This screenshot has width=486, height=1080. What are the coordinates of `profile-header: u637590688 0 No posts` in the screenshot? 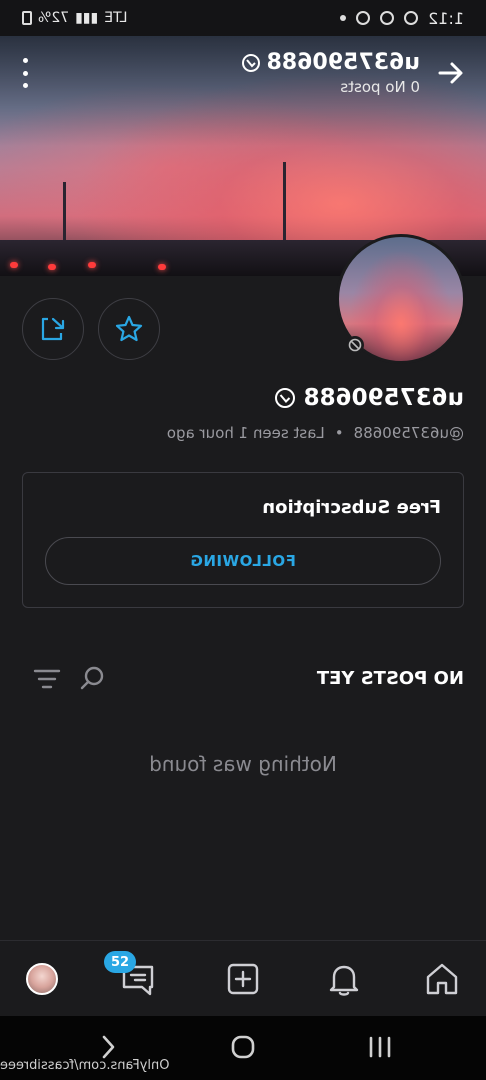 It's located at (243, 73).